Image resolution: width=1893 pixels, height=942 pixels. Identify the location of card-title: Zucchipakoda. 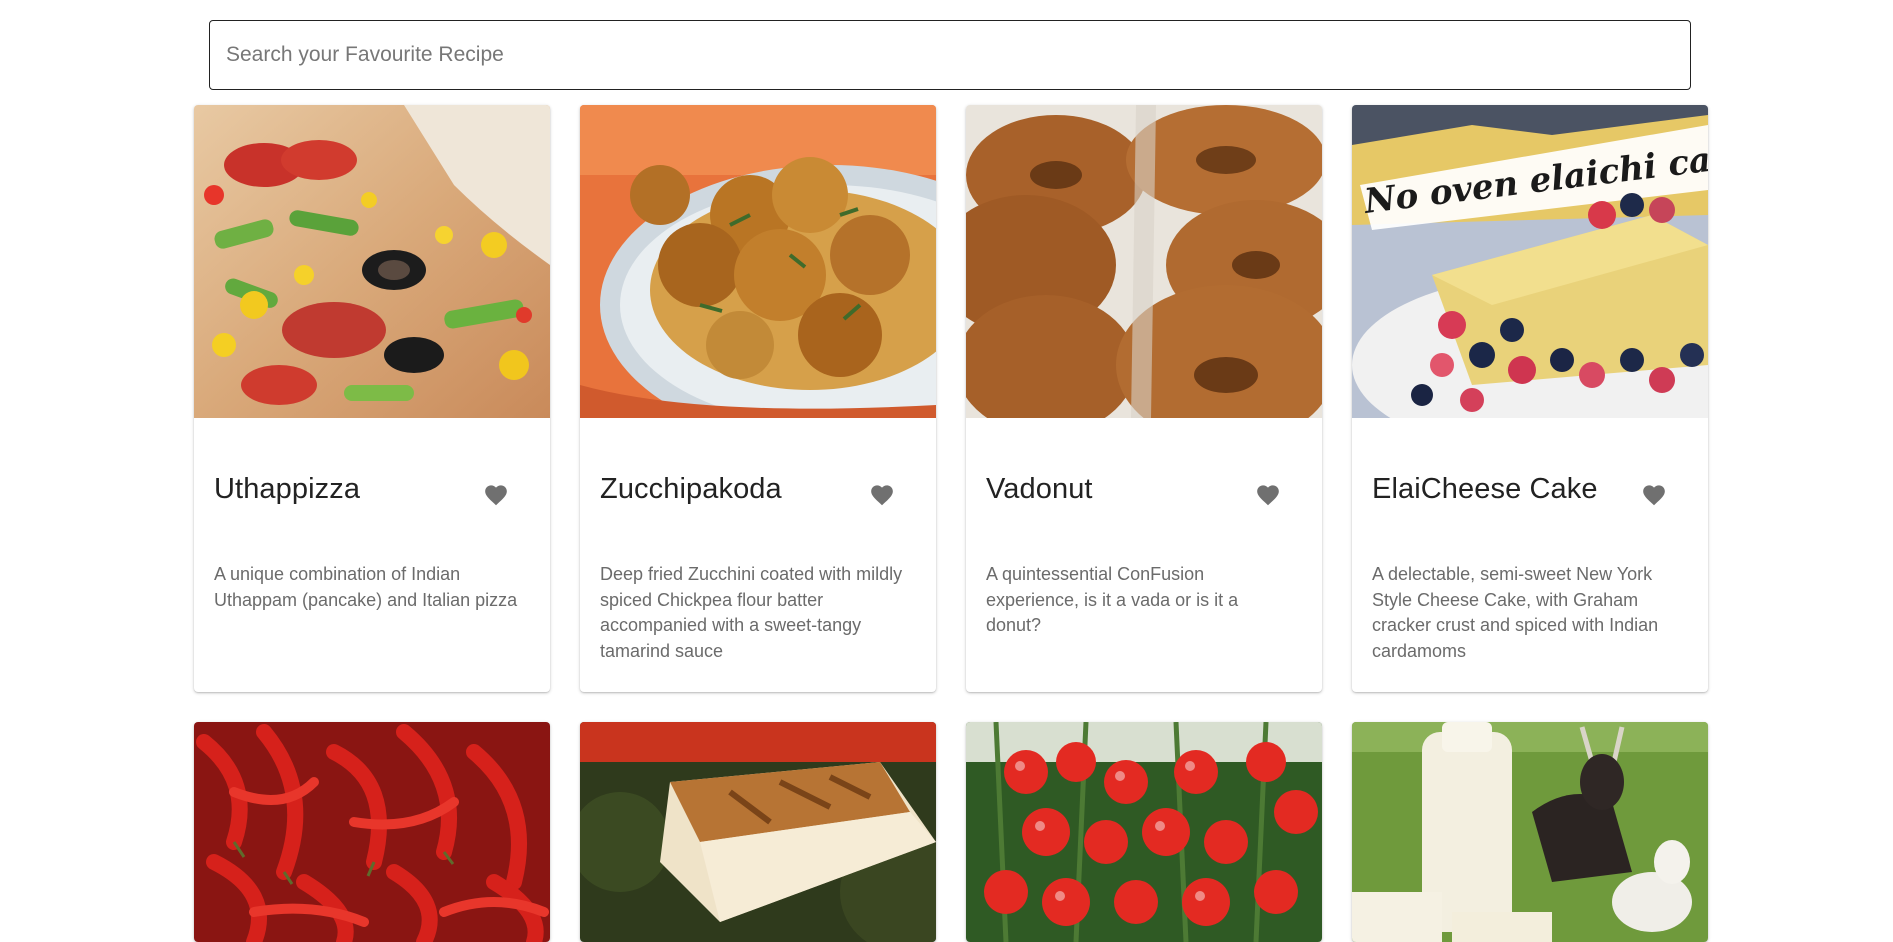
(691, 489).